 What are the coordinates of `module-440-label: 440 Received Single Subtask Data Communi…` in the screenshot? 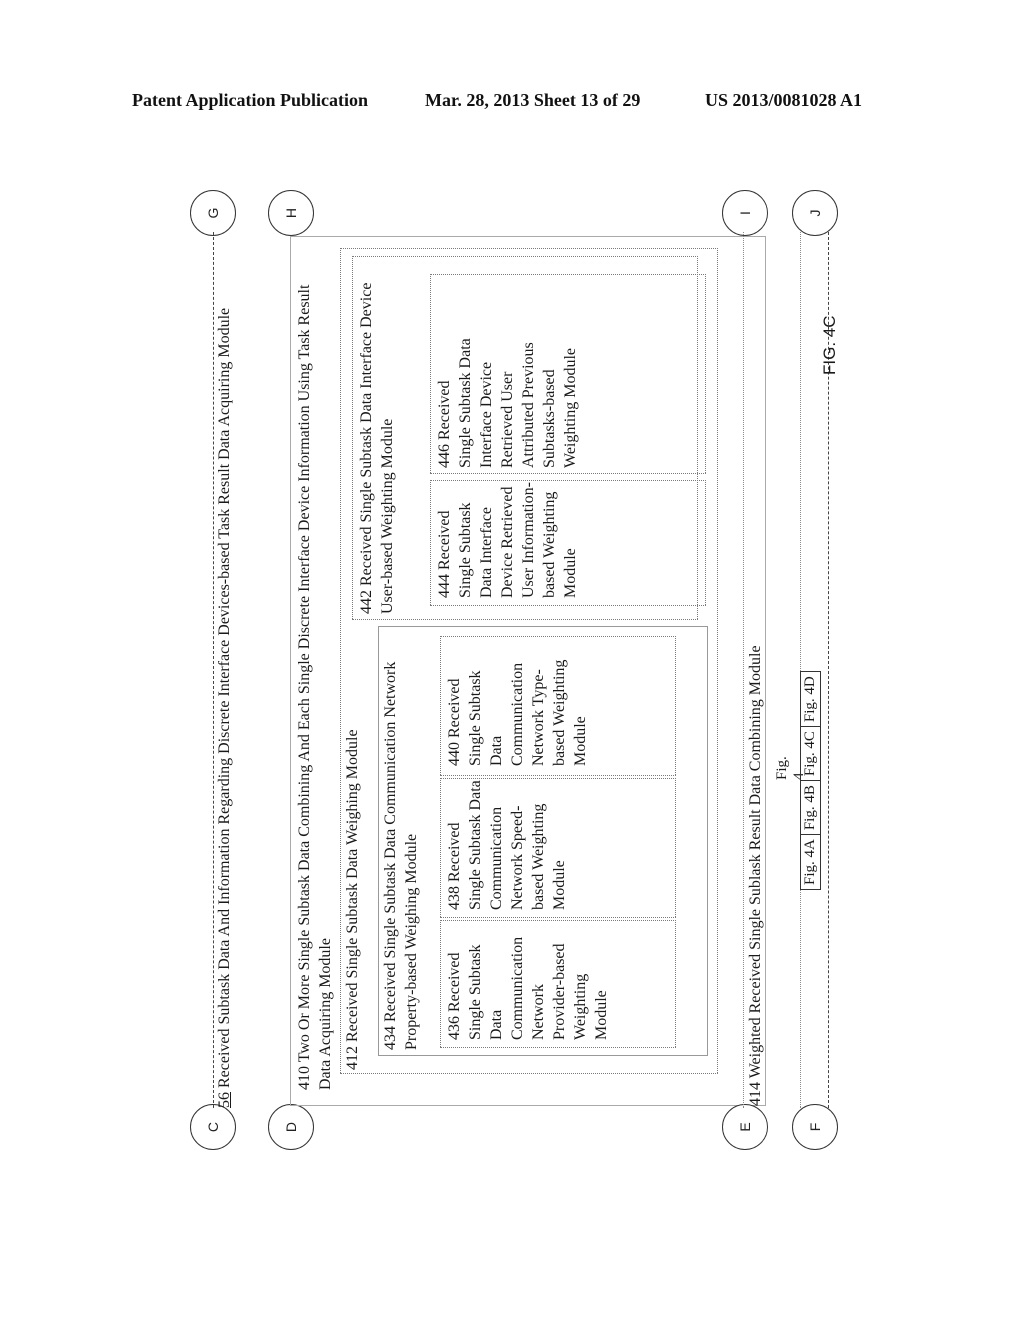 It's located at (517, 712).